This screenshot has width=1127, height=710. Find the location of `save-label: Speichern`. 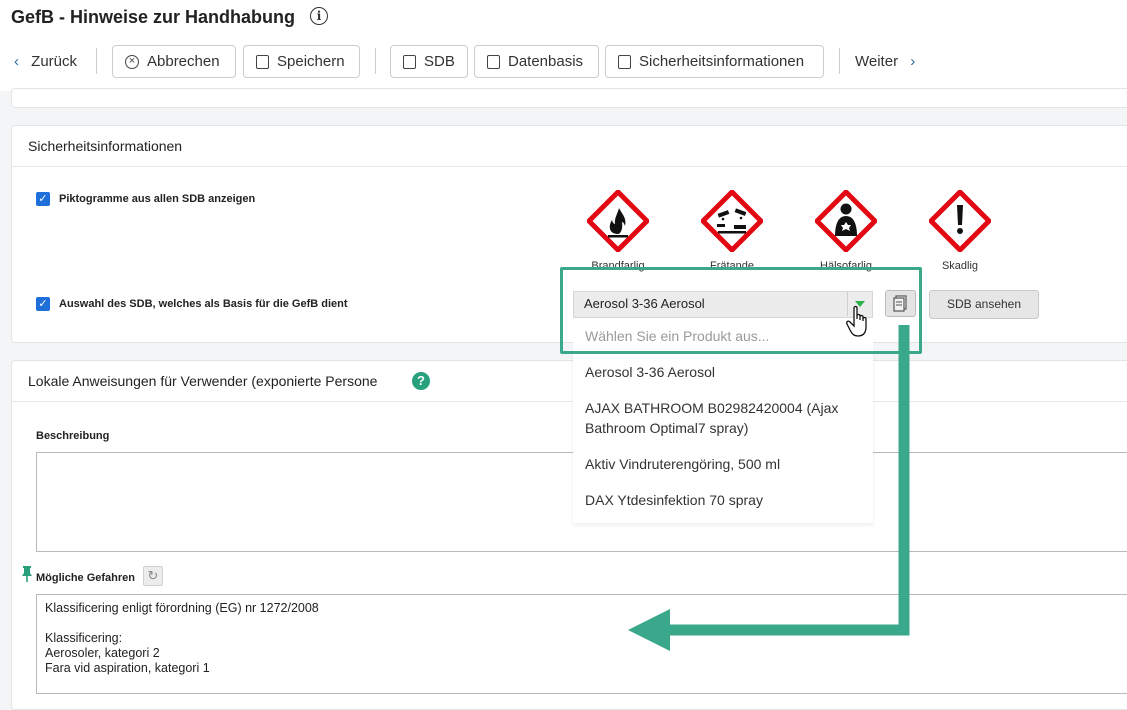

save-label: Speichern is located at coordinates (311, 61).